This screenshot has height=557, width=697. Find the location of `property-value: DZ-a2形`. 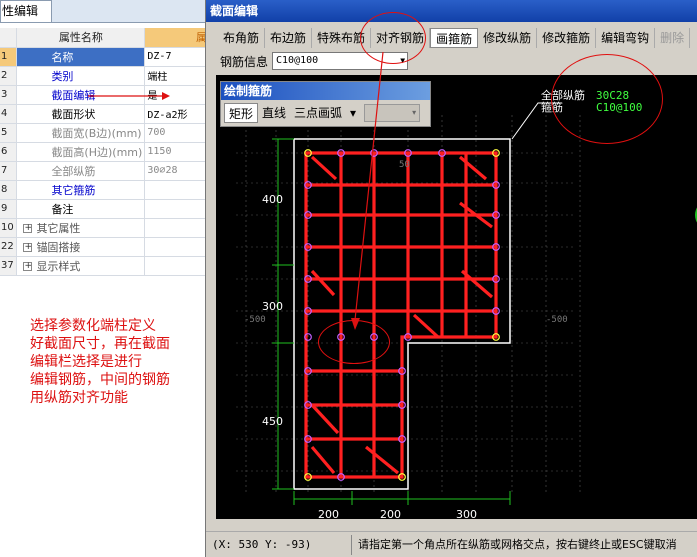

property-value: DZ-a2形 is located at coordinates (177, 114).